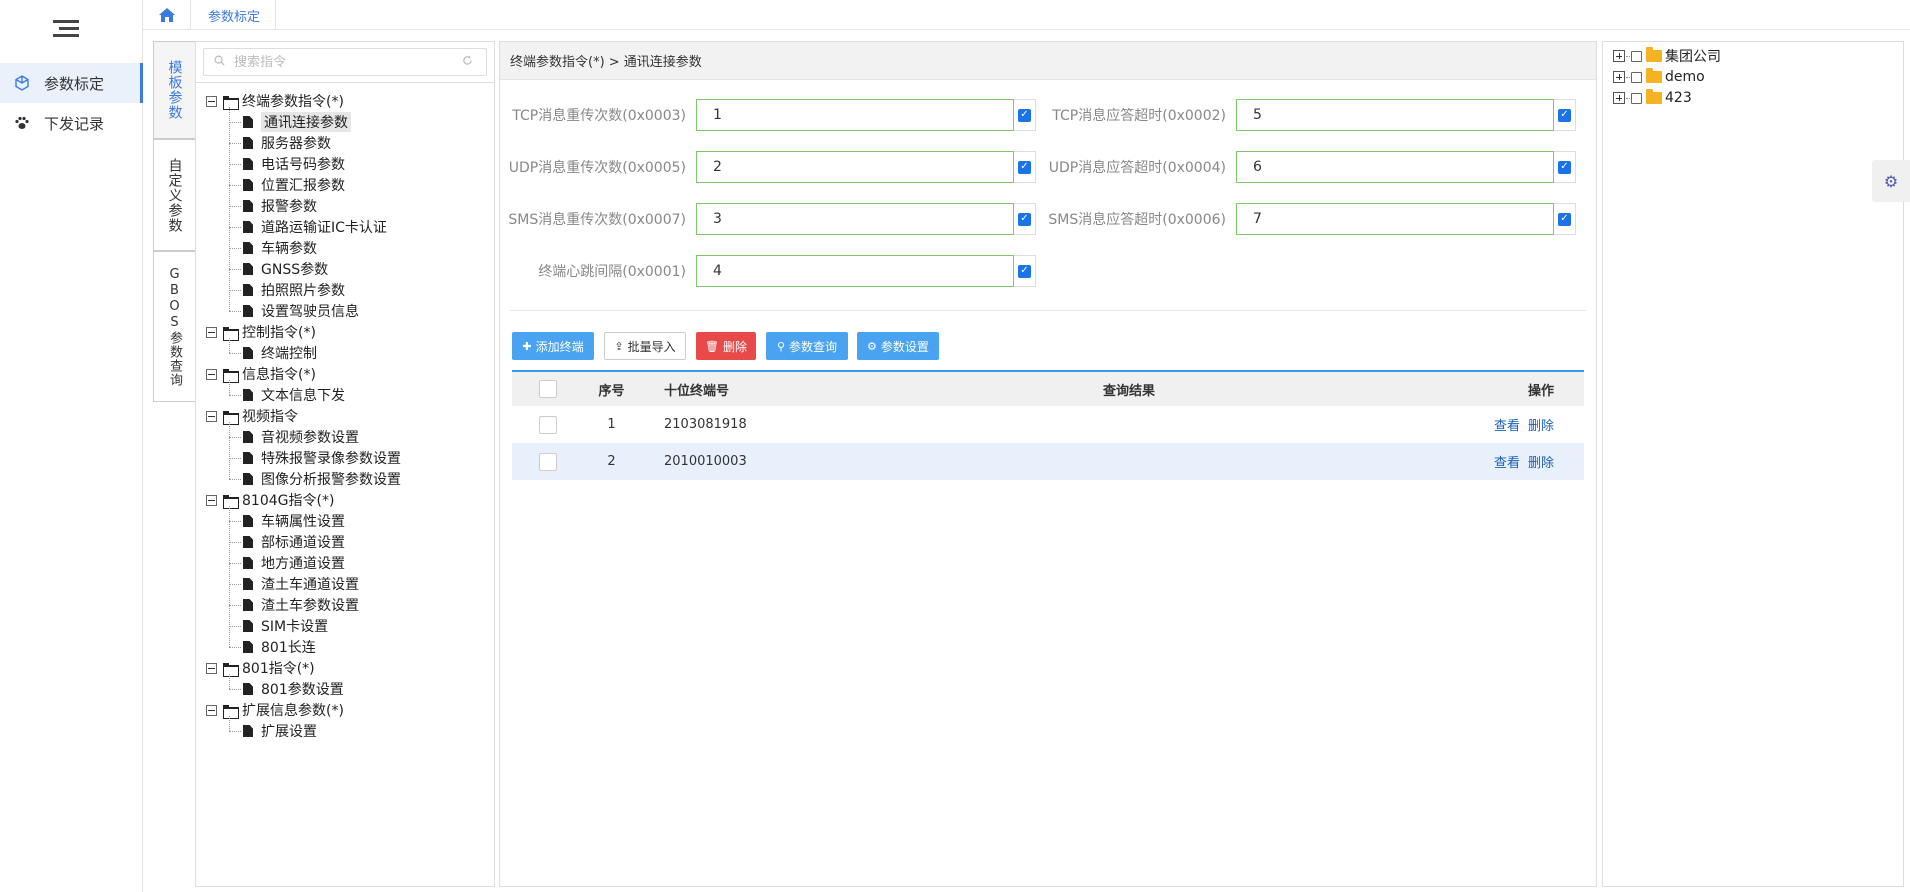 This screenshot has height=892, width=1910. I want to click on tree-item: 音视频参数设置, so click(301, 437).